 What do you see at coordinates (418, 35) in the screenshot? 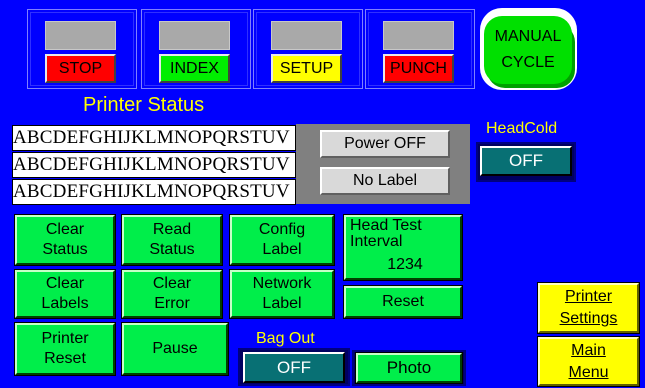
I see `punch-indicator` at bounding box center [418, 35].